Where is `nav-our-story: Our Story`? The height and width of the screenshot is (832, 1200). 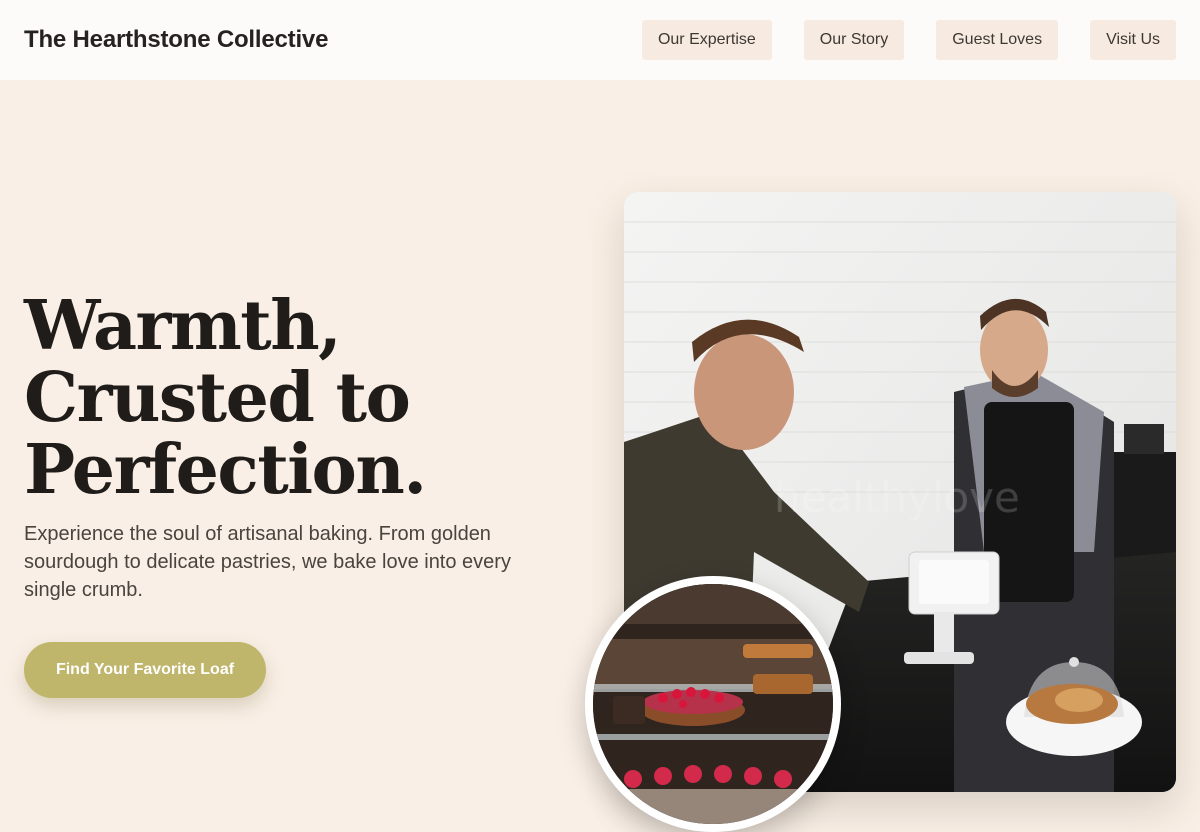 nav-our-story: Our Story is located at coordinates (854, 40).